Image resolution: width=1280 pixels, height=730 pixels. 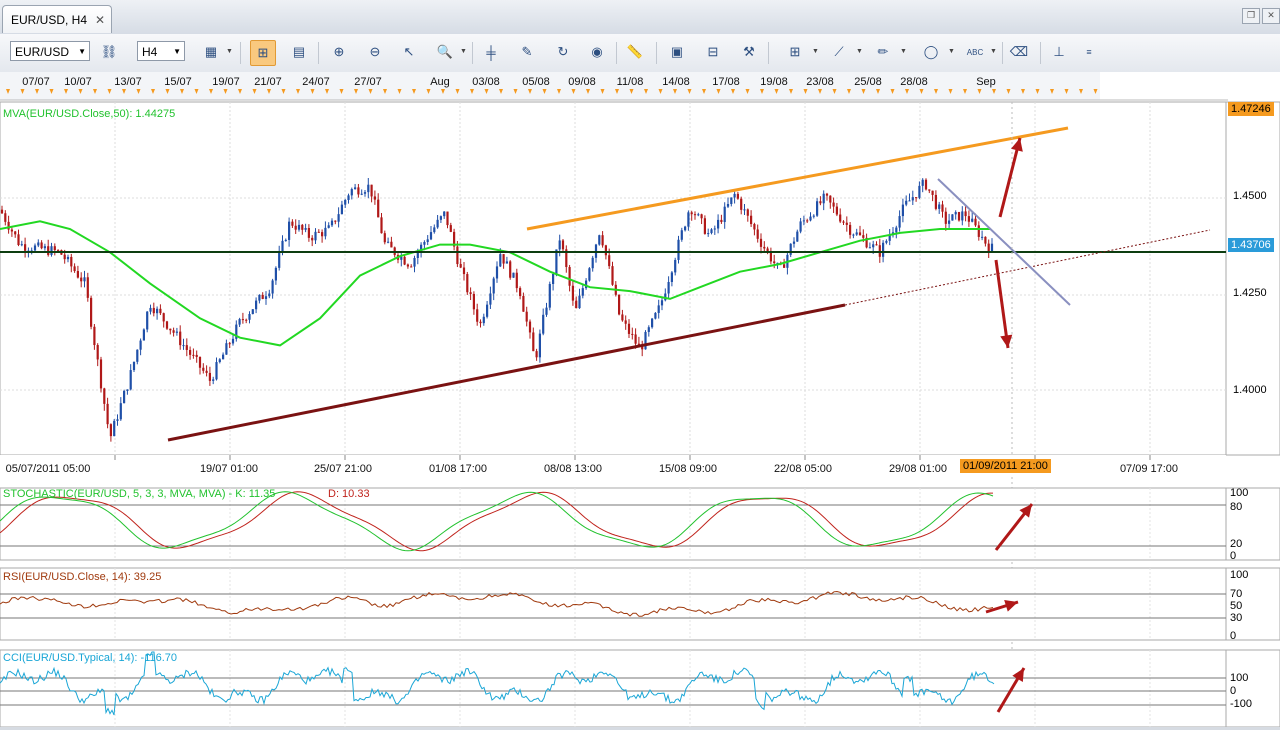 I want to click on cci-tick: 0, so click(x=1233, y=691).